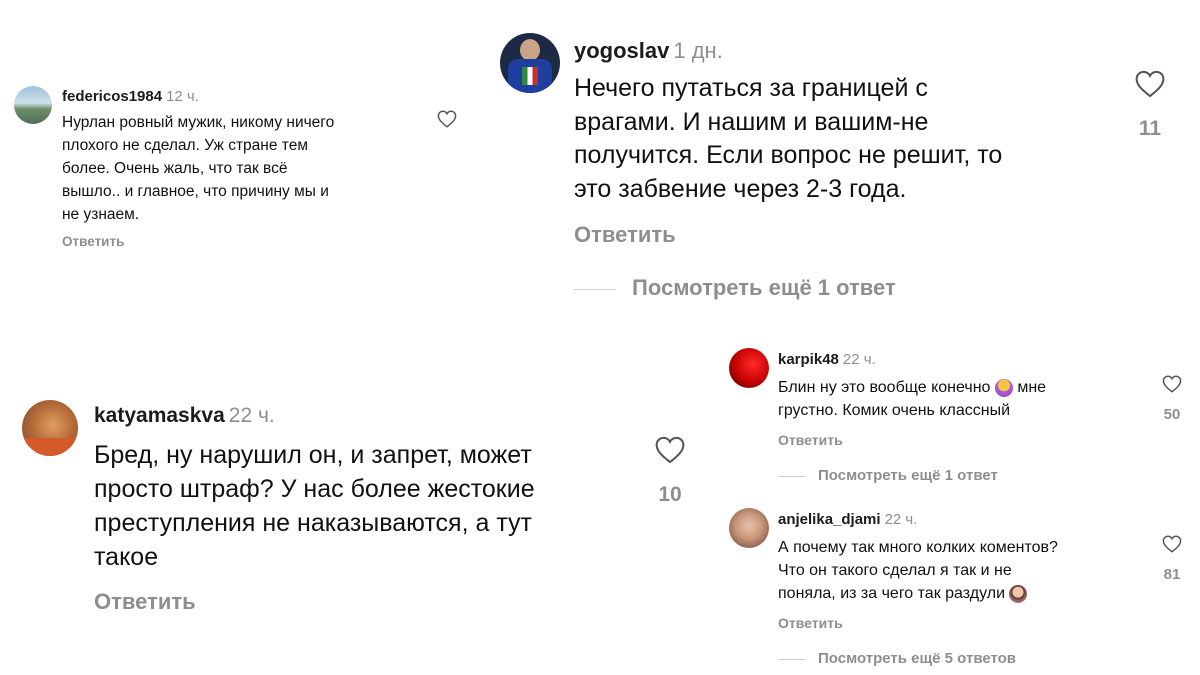 The image size is (1200, 675). Describe the element at coordinates (808, 359) in the screenshot. I see `username-text: karpik48` at that location.